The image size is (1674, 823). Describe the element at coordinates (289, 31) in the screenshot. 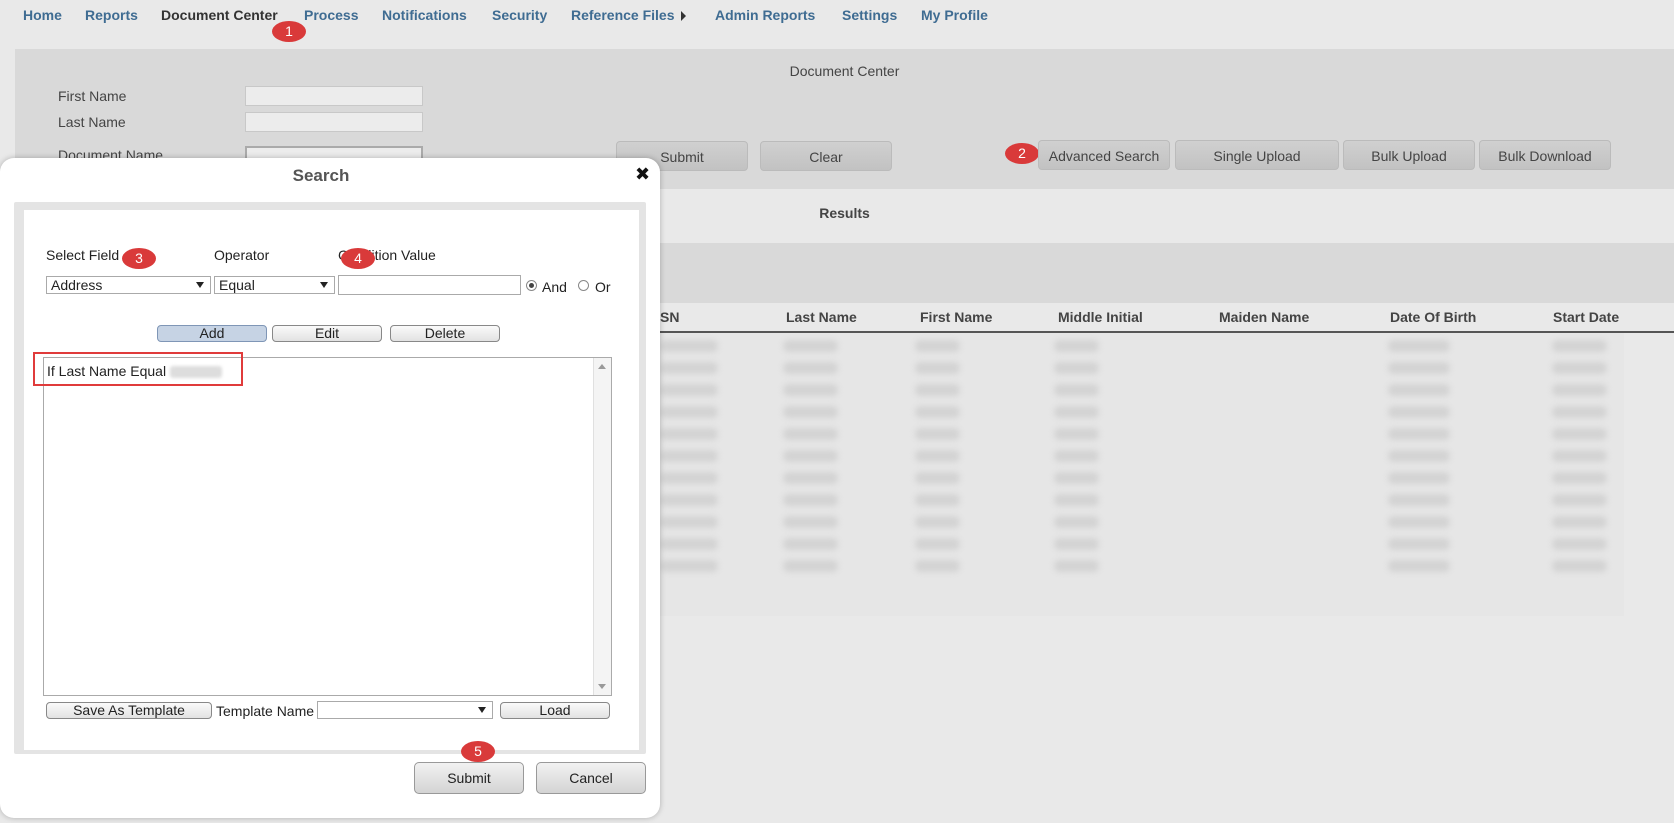

I see `step-badge-1: 1` at that location.